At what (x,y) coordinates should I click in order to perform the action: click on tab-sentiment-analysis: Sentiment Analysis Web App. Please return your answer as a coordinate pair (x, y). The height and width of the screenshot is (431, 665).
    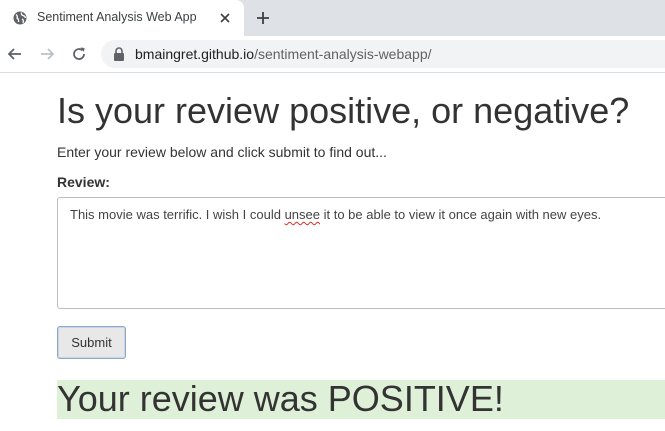
    Looking at the image, I should click on (122, 18).